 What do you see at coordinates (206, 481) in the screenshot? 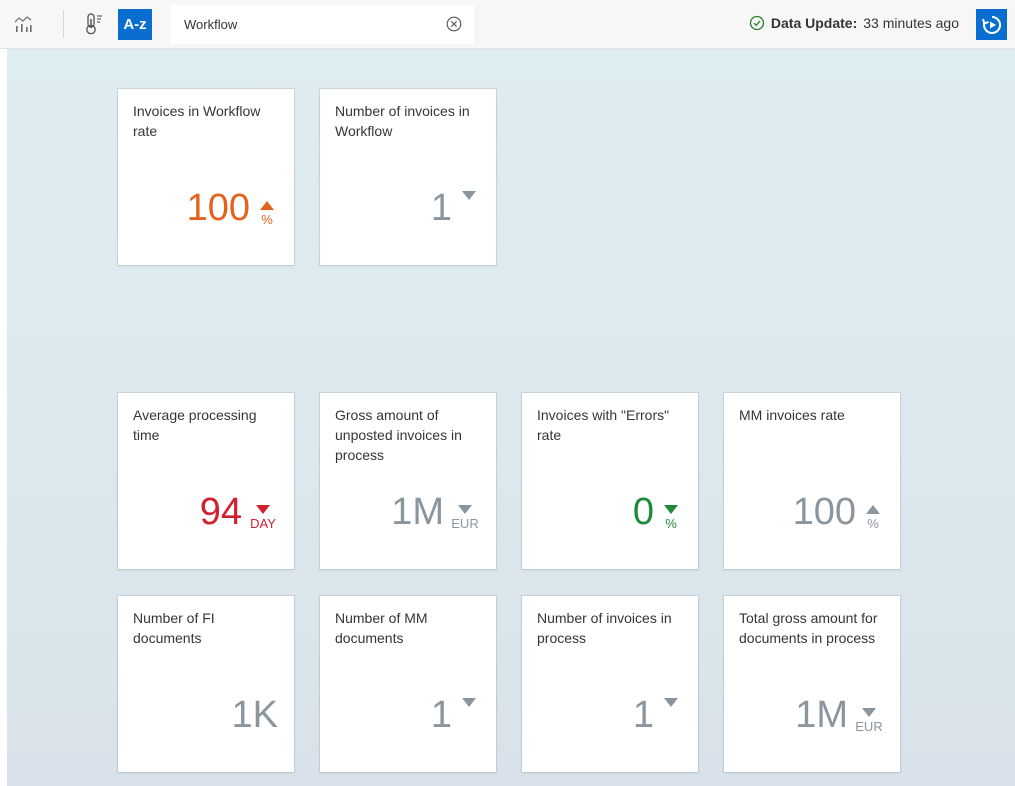
I see `kpi-tile: Average processing time 94 DAY` at bounding box center [206, 481].